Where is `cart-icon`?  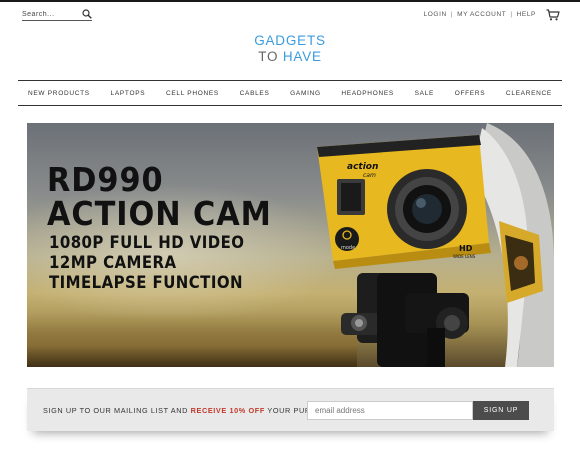 cart-icon is located at coordinates (553, 15).